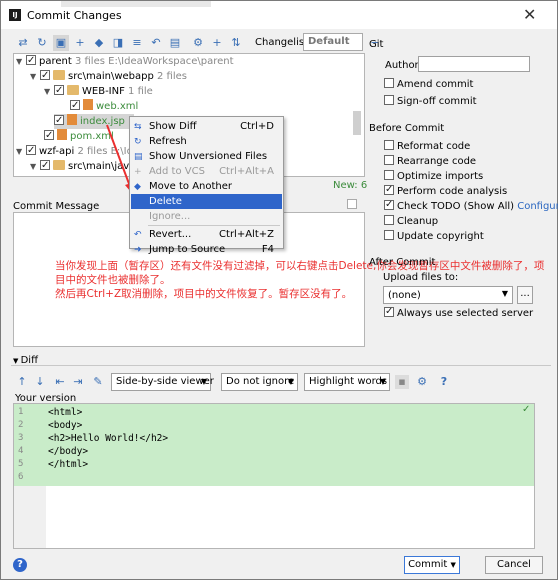  I want to click on gear-icon: ⚙, so click(422, 382).